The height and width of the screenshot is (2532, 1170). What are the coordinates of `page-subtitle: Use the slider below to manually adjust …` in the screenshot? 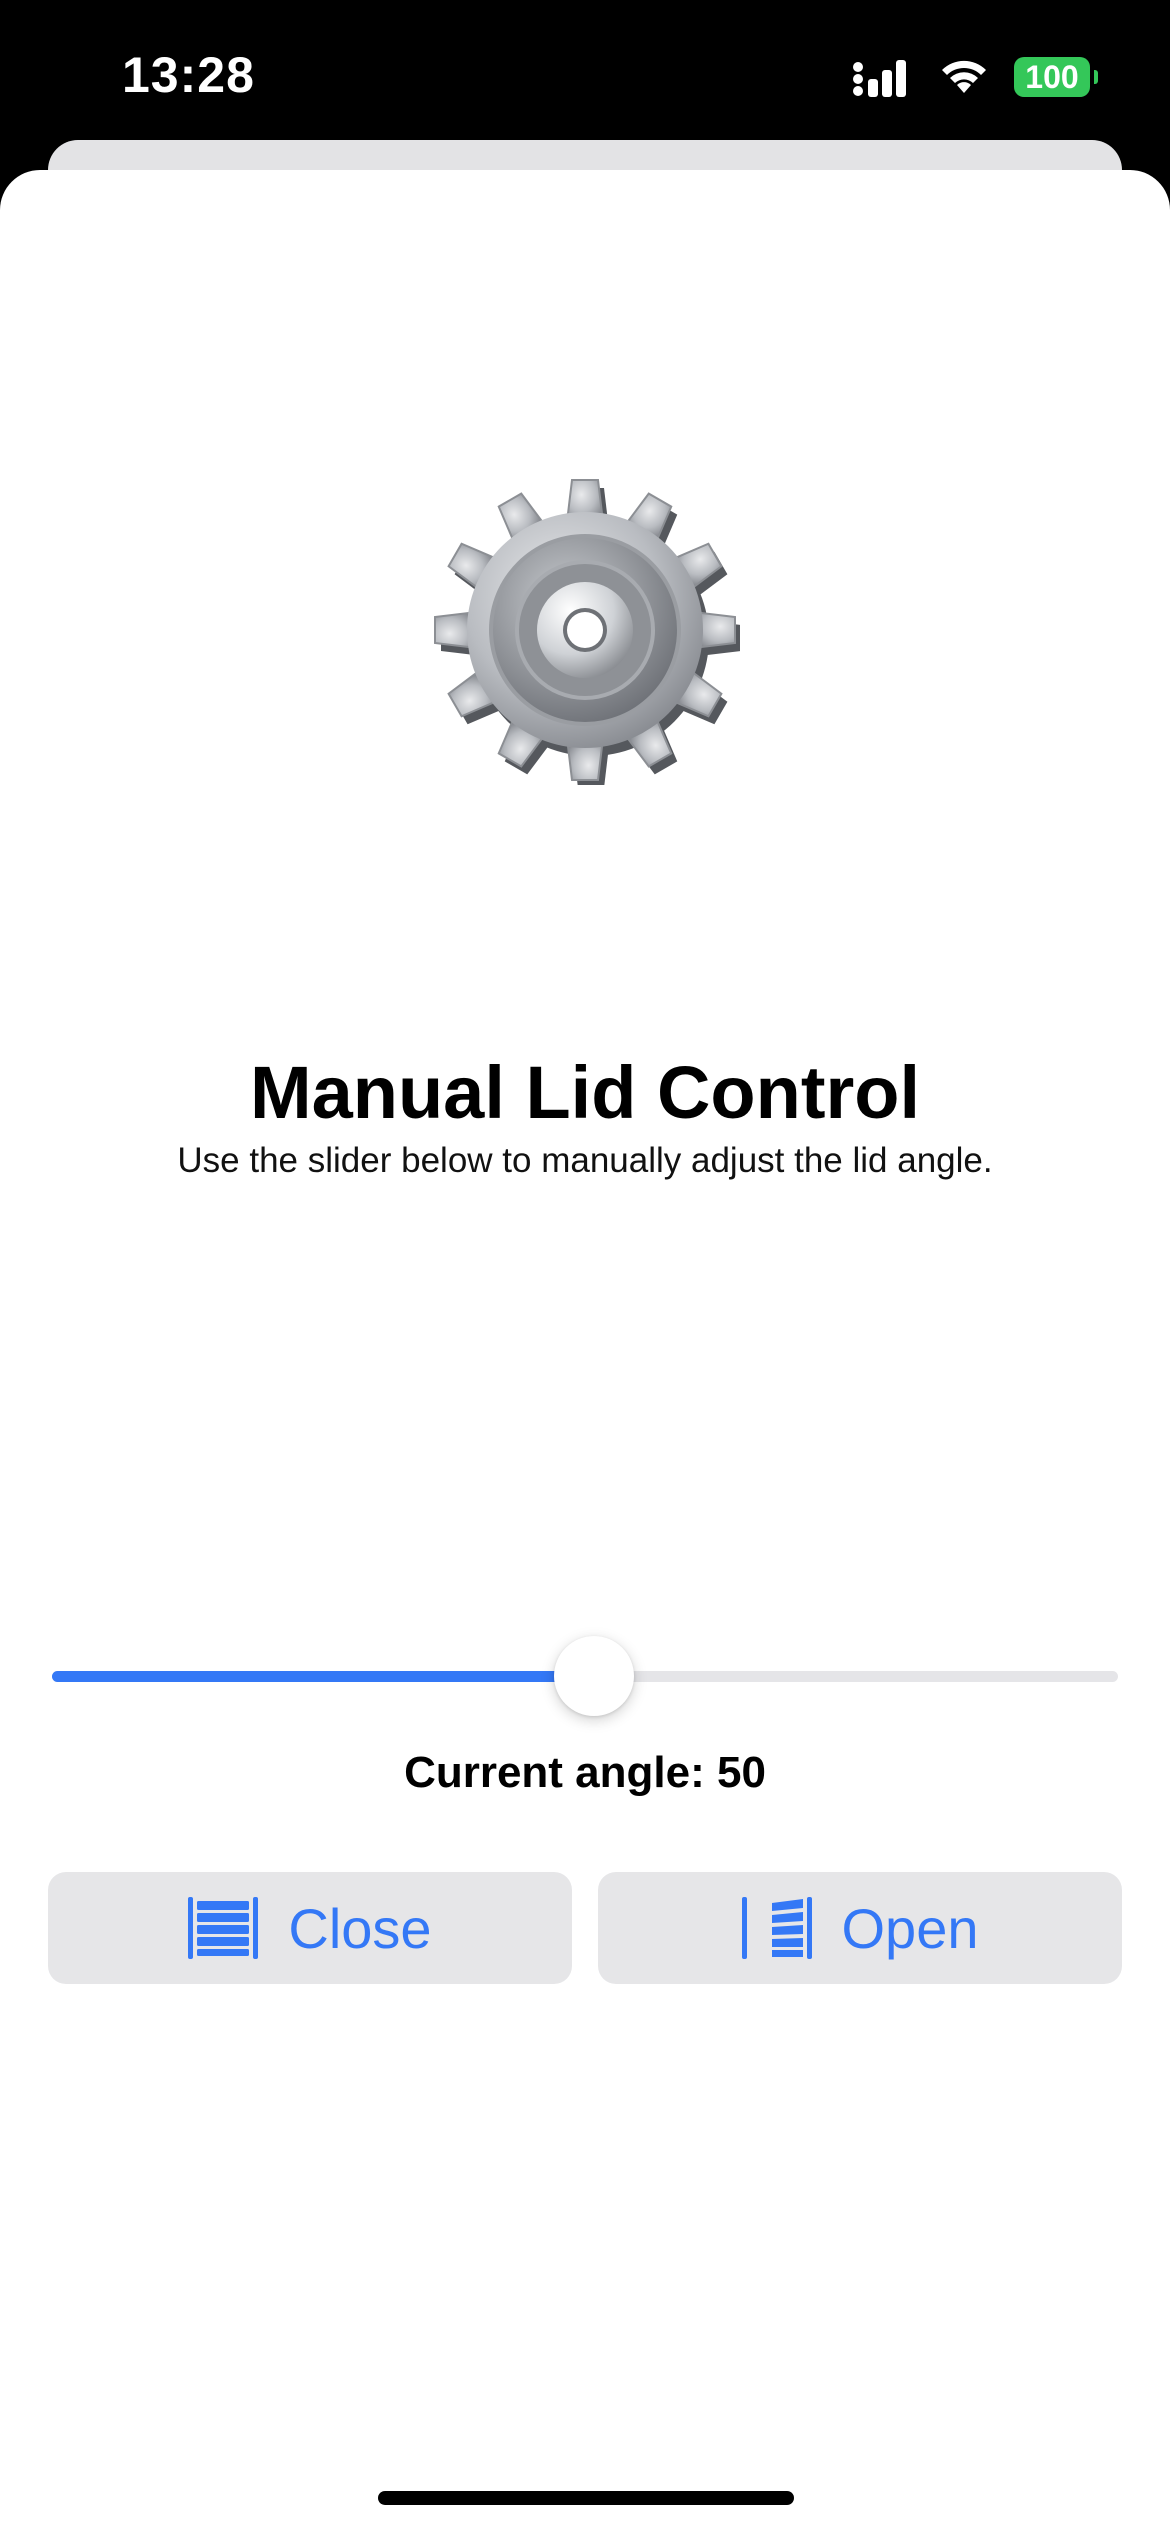 It's located at (585, 1160).